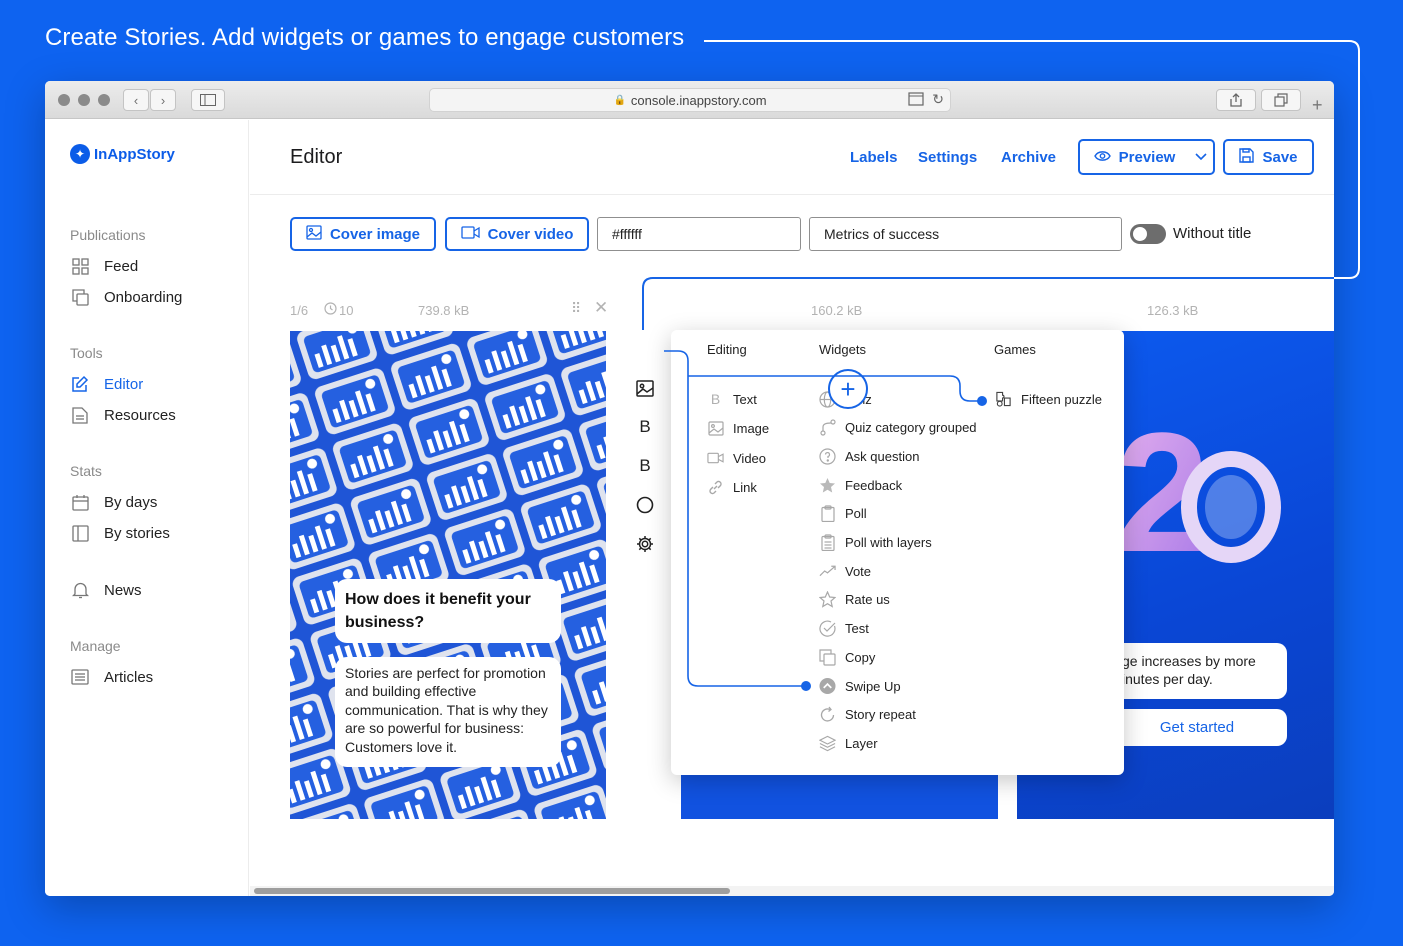 The width and height of the screenshot is (1403, 946). Describe the element at coordinates (715, 458) in the screenshot. I see `video-icon` at that location.